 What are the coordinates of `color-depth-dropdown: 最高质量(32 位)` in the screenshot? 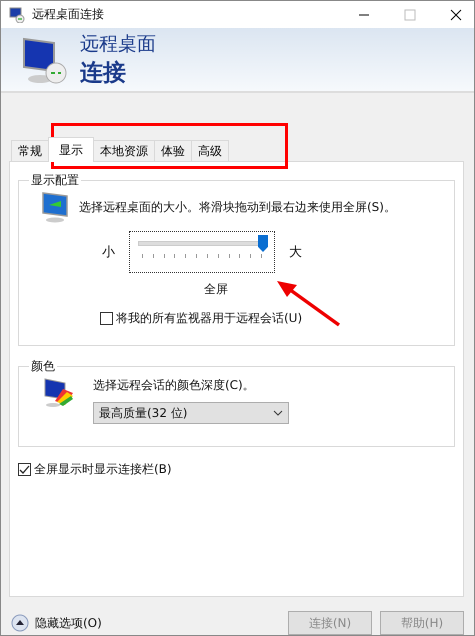 It's located at (191, 413).